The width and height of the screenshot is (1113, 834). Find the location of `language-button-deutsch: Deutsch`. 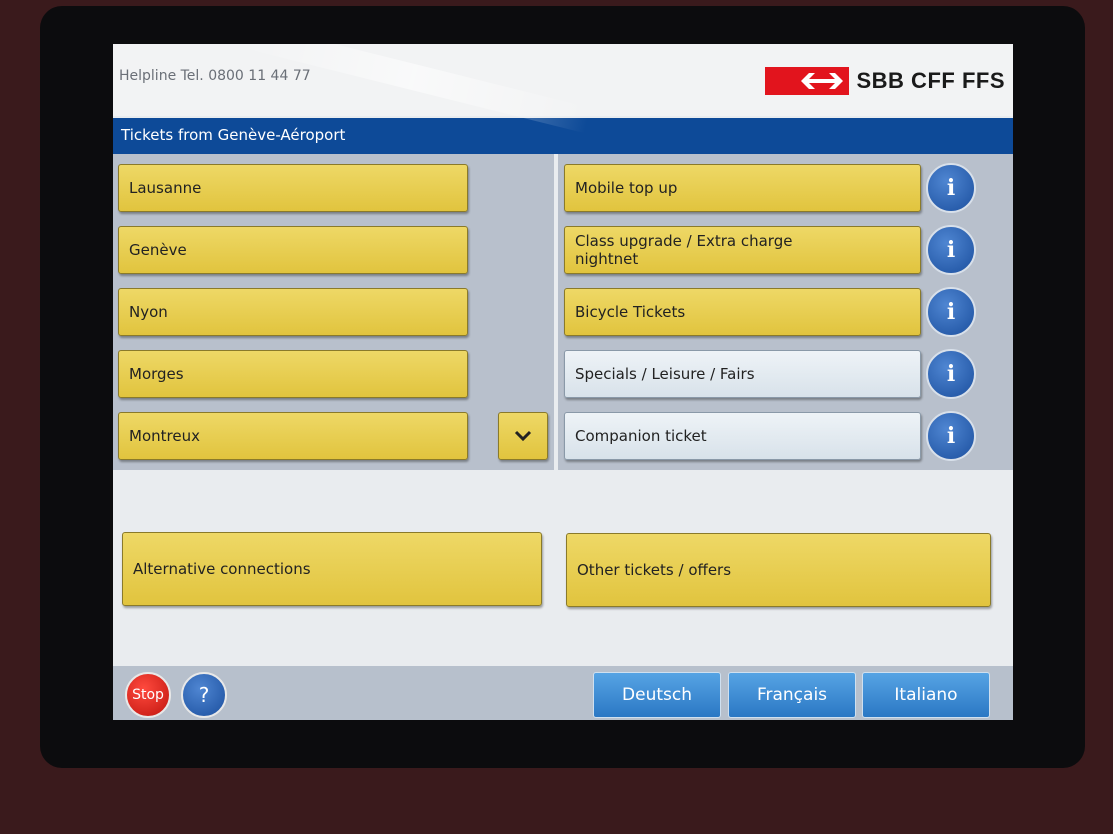

language-button-deutsch: Deutsch is located at coordinates (657, 695).